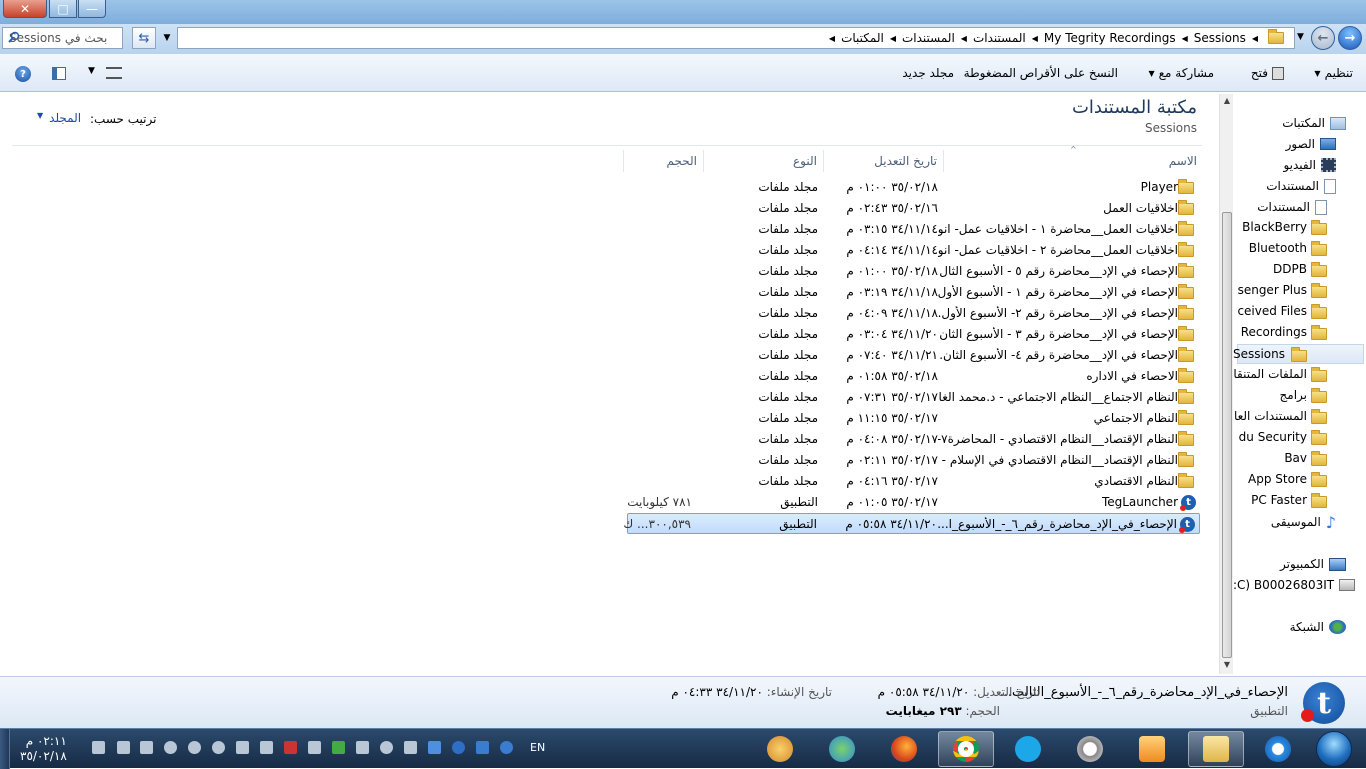 This screenshot has height=769, width=1366. I want to click on nav-item-music: ♪ الموسيقى, so click(1303, 522).